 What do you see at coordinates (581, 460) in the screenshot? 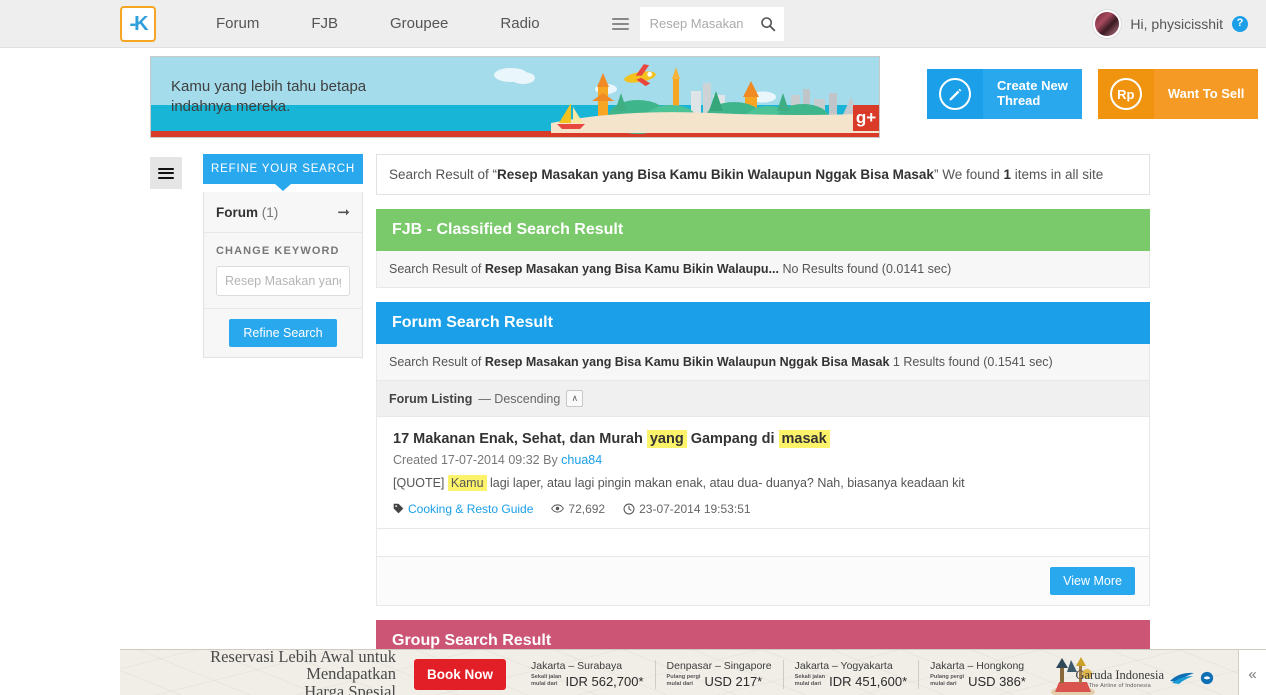
I see `thread-author-link: chua84` at bounding box center [581, 460].